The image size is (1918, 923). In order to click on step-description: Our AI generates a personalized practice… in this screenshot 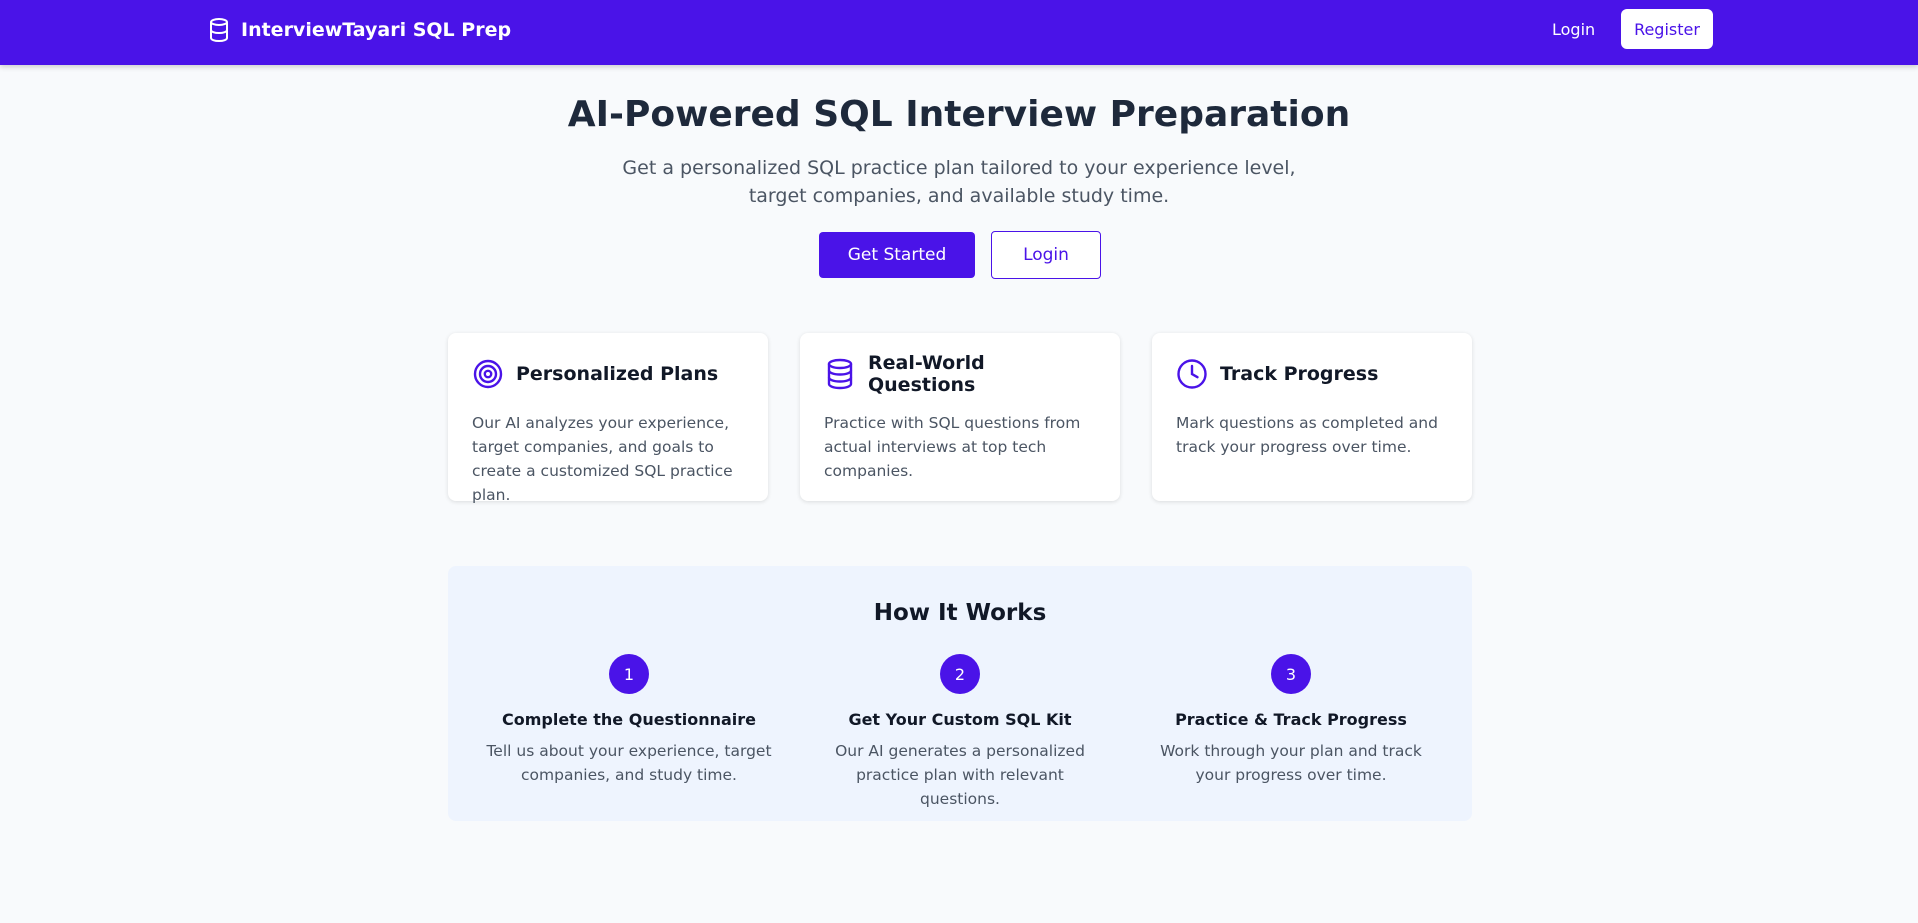, I will do `click(960, 775)`.